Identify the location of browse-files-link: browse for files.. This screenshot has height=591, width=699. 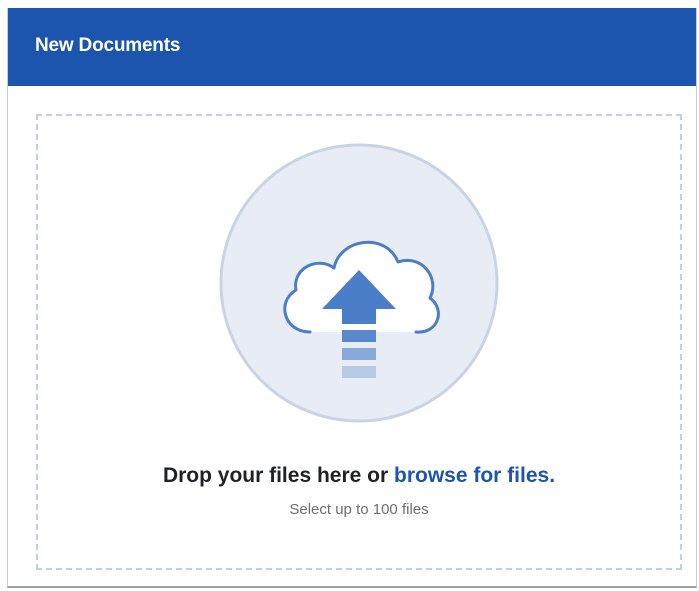
(474, 475).